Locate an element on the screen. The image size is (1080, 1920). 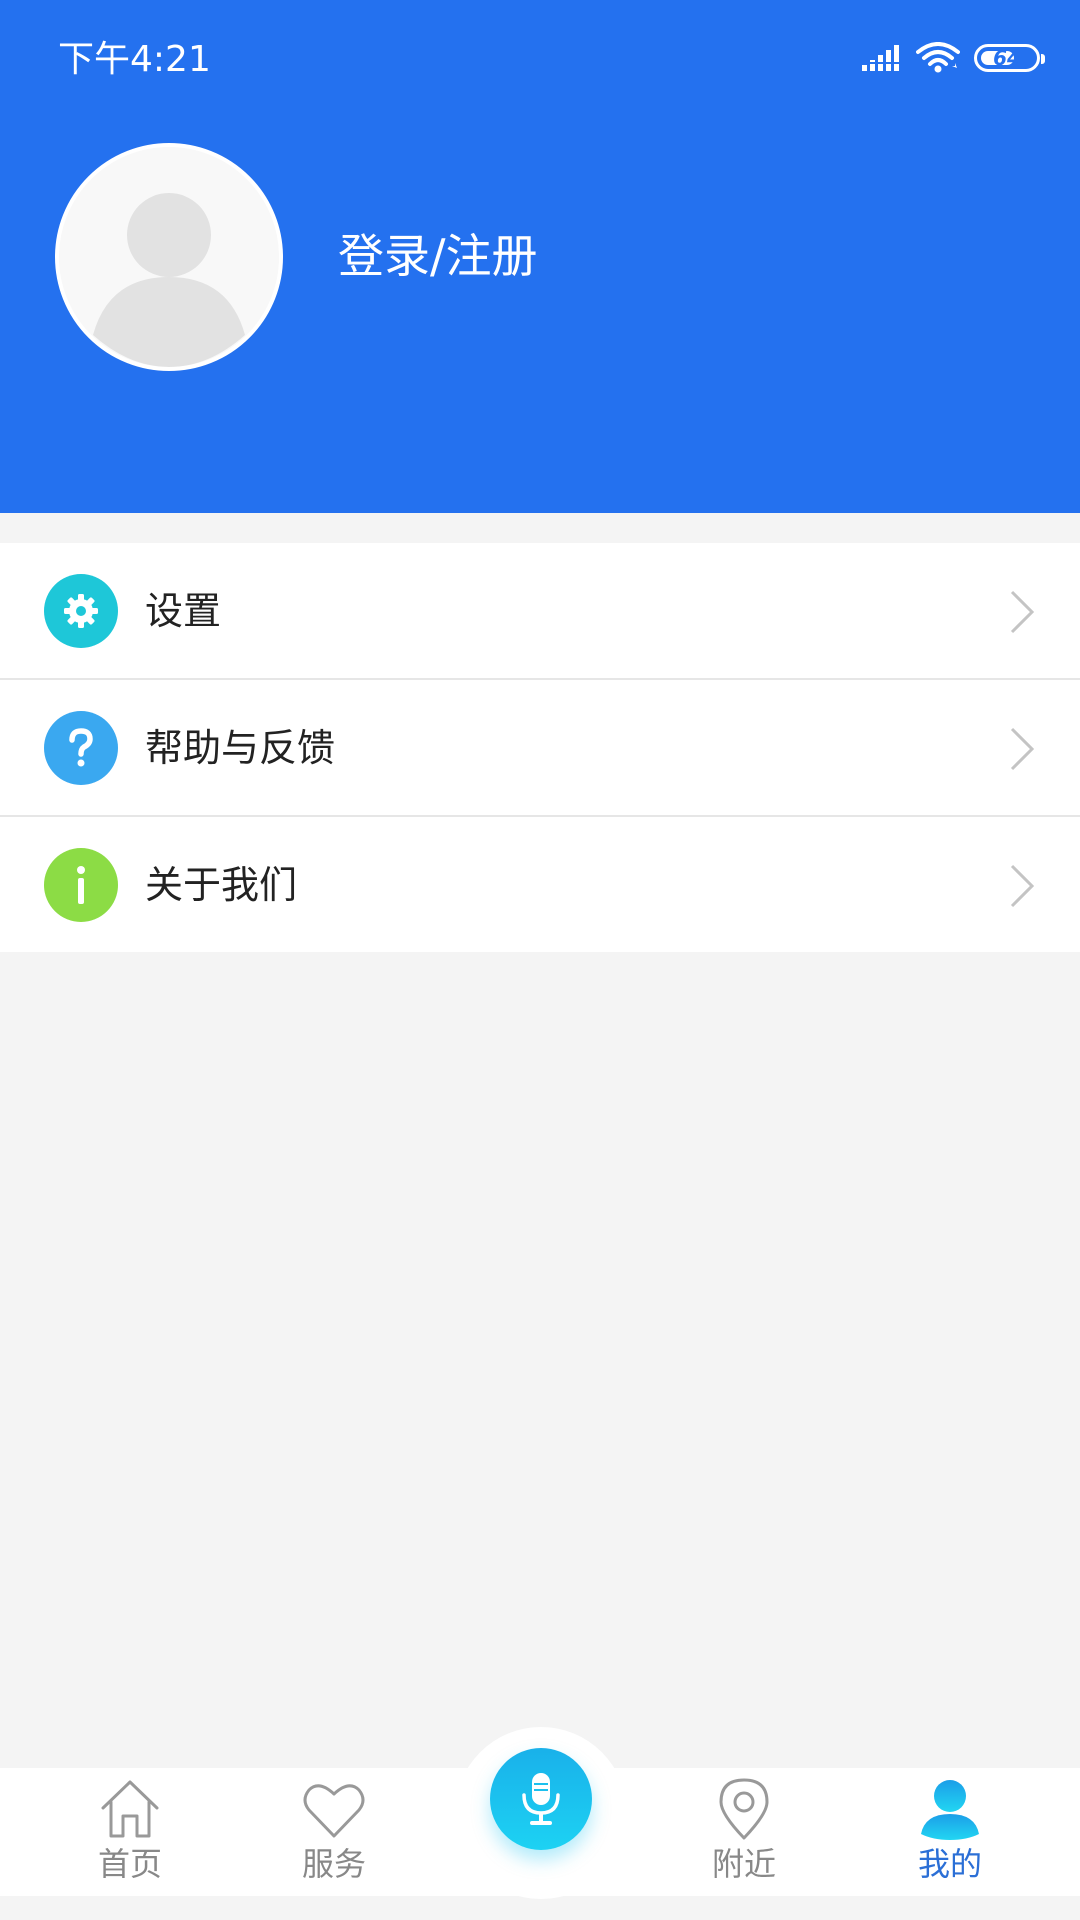
microphone-icon is located at coordinates (541, 1799).